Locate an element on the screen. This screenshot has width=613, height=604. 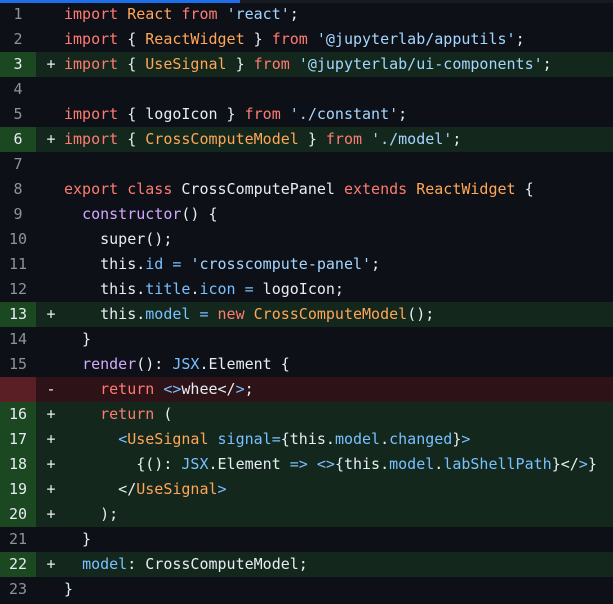
diff-line: 11 this.id = 'crosscompute-panel'; is located at coordinates (306, 264).